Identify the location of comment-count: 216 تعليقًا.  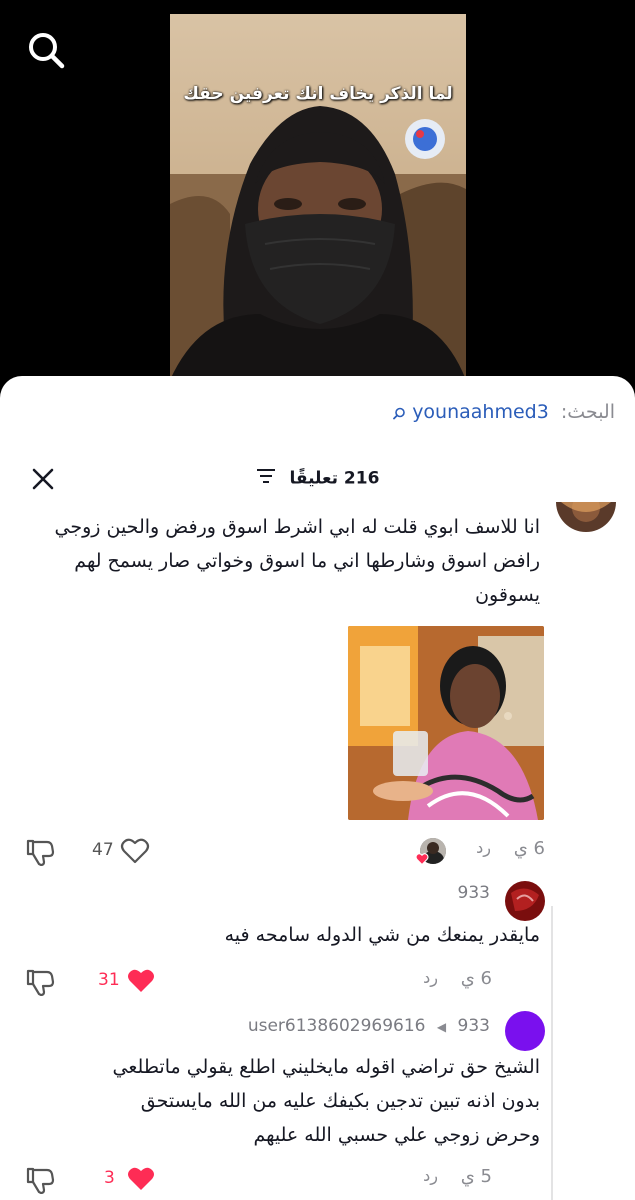
(317, 478).